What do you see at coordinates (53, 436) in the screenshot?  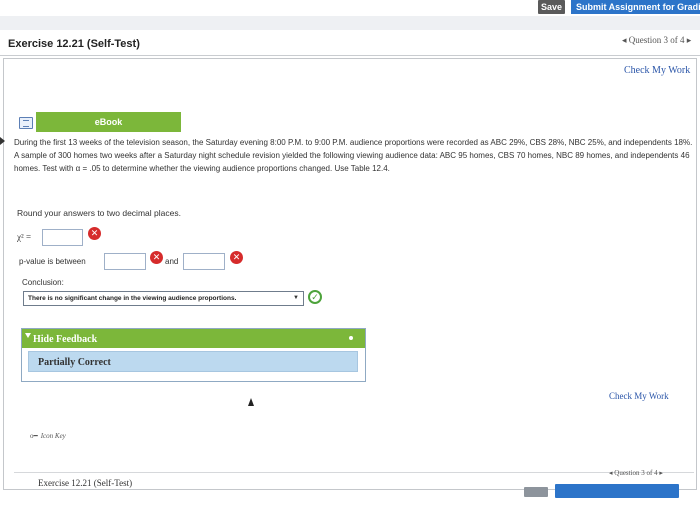 I see `icon-key-label: Icon Key` at bounding box center [53, 436].